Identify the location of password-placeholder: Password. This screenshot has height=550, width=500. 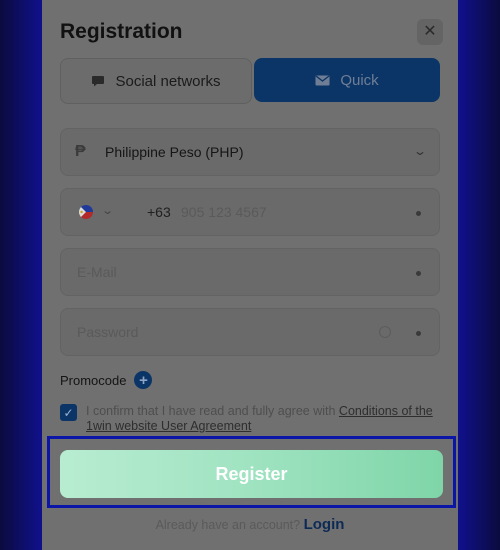
(108, 332).